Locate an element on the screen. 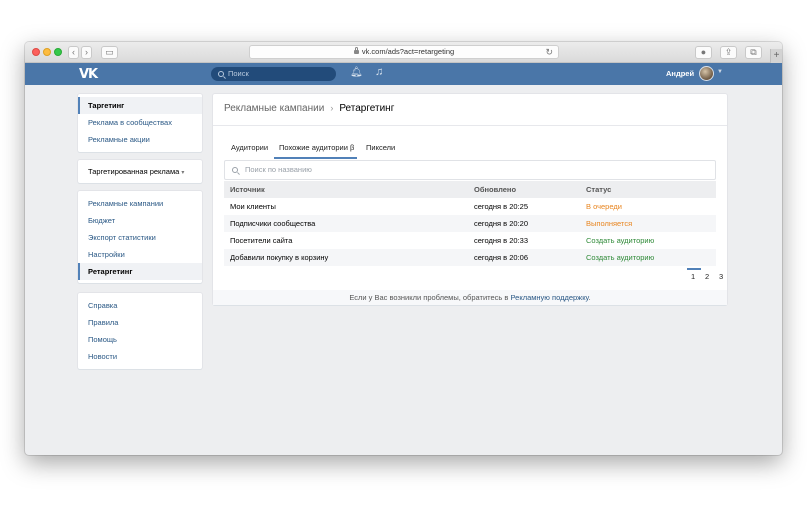 This screenshot has height=526, width=807. tab-lookalike-audiences: Похожие аудитории β is located at coordinates (316, 147).